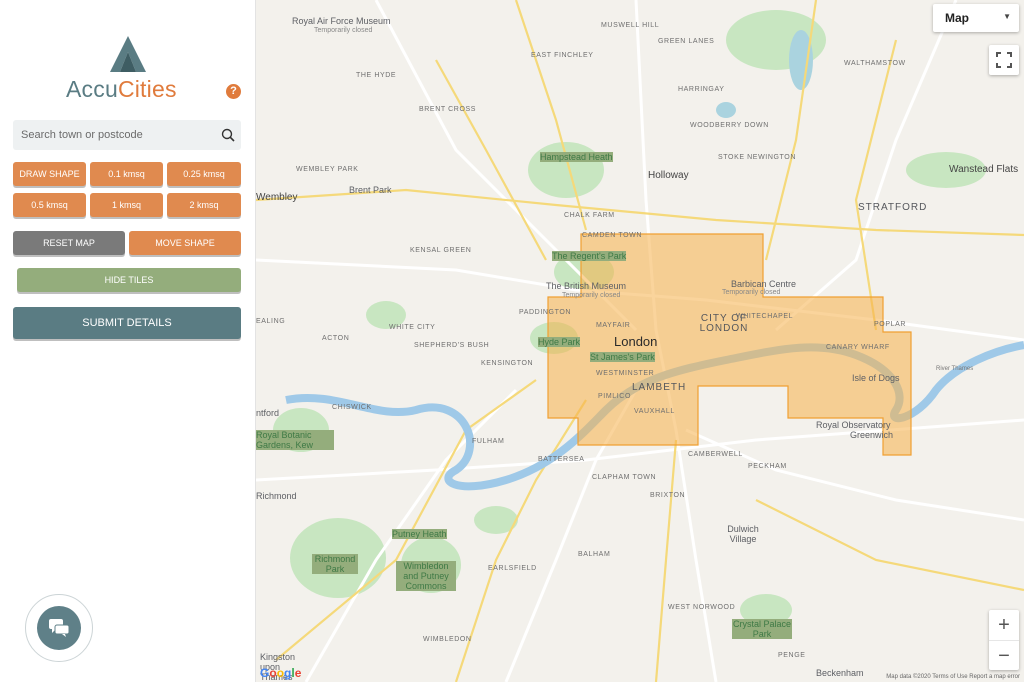 This screenshot has height=682, width=1024. Describe the element at coordinates (233, 91) in the screenshot. I see `help-icon: ?` at that location.